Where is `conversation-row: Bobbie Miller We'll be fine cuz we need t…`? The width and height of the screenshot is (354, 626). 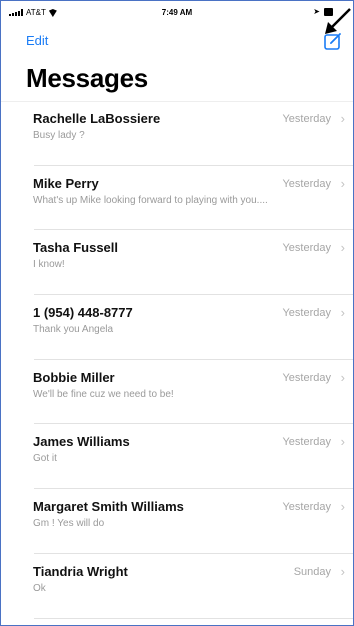 conversation-row: Bobbie Miller We'll be fine cuz we need t… is located at coordinates (177, 392).